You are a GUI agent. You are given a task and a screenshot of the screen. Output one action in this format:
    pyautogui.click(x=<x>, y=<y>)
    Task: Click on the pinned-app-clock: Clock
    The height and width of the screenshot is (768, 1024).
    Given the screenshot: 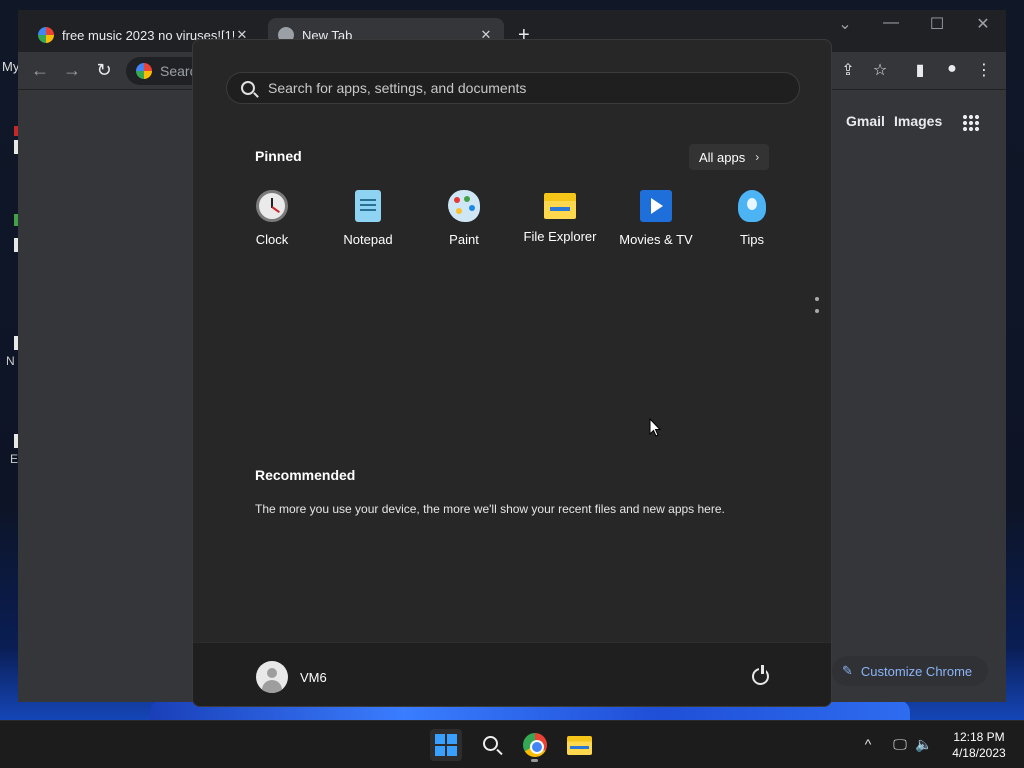 What is the action you would take?
    pyautogui.click(x=272, y=218)
    